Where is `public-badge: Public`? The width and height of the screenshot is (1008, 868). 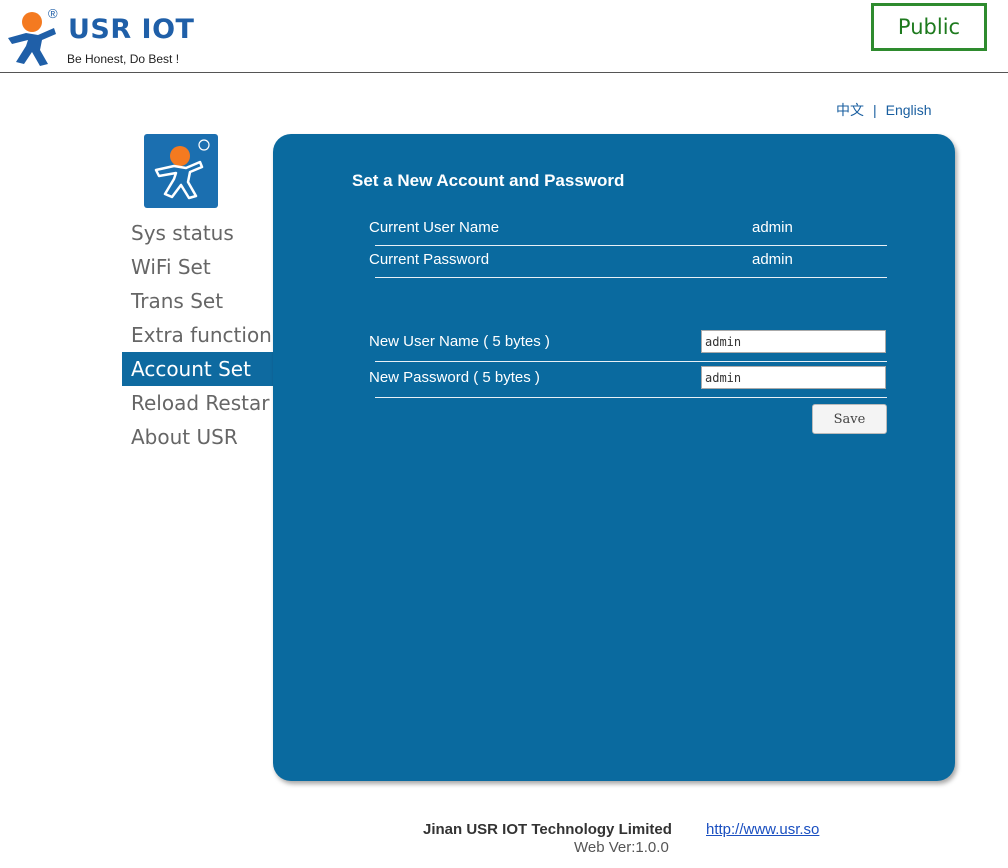 public-badge: Public is located at coordinates (929, 27).